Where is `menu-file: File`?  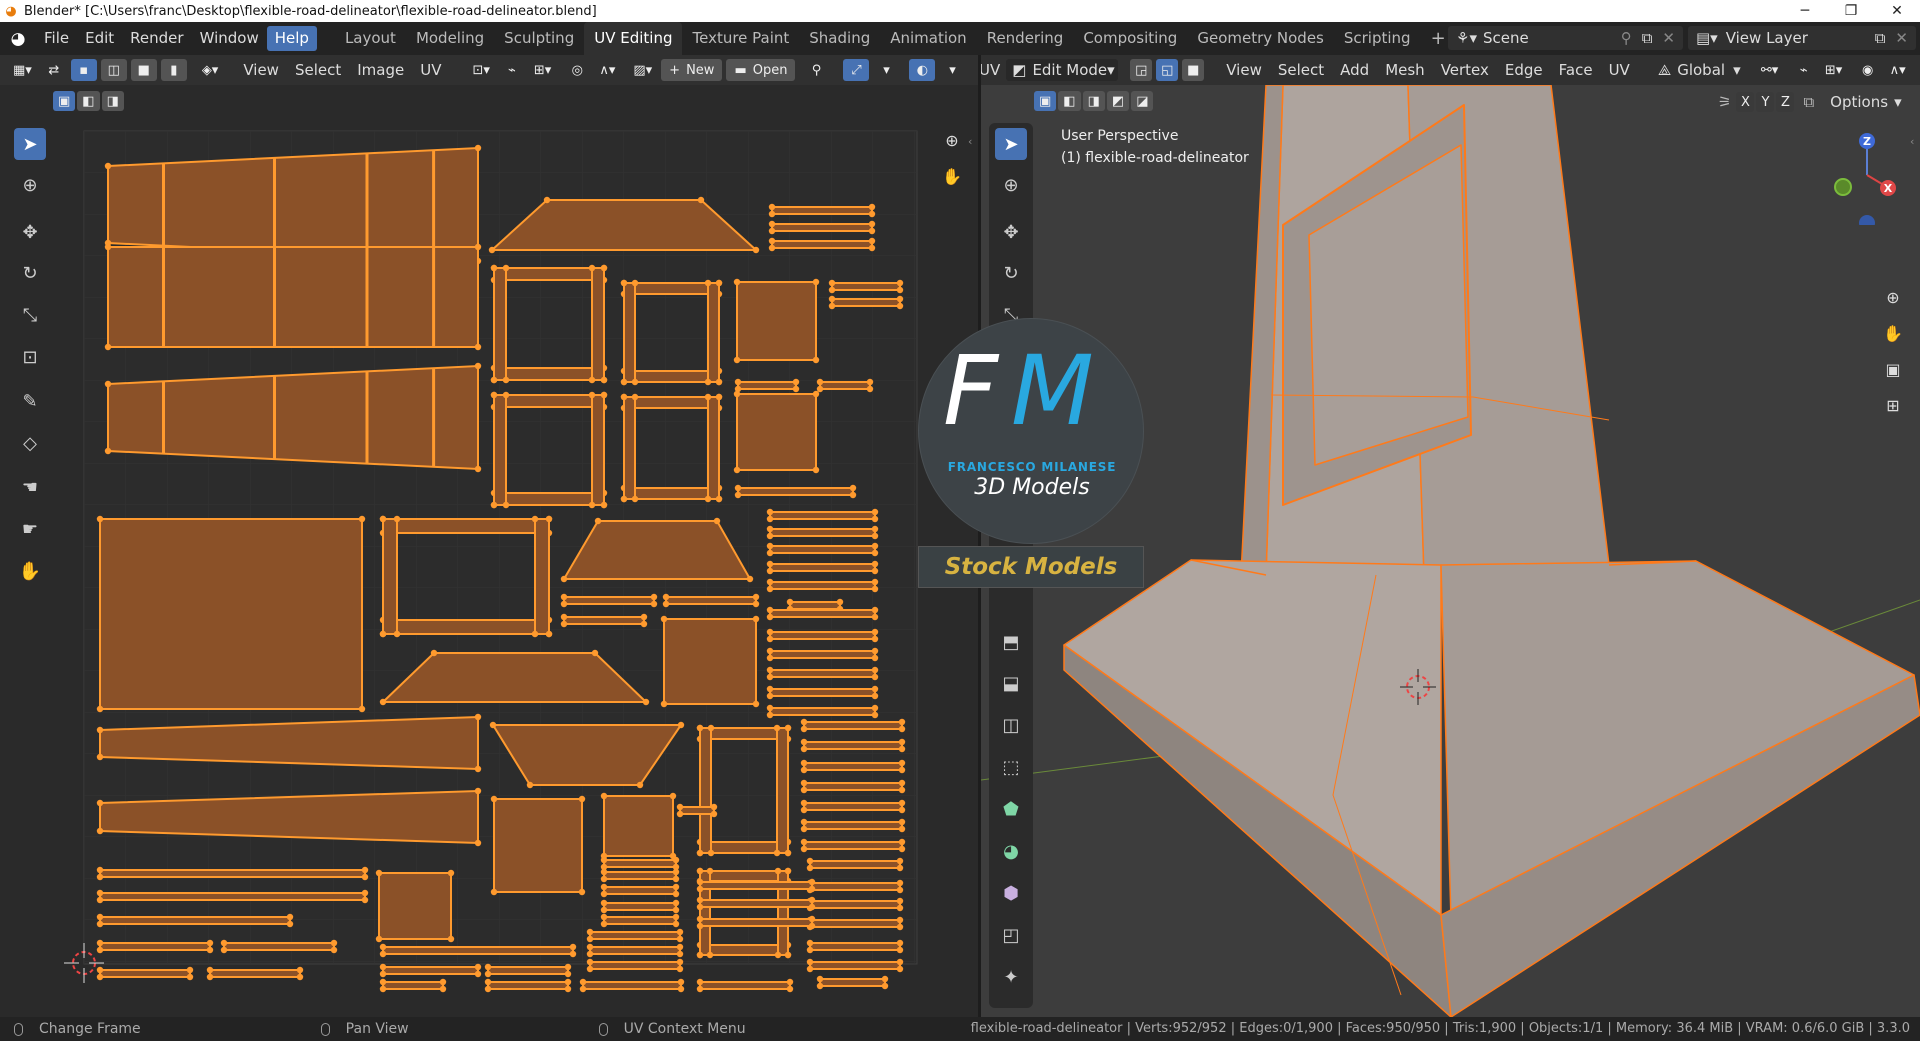 menu-file: File is located at coordinates (56, 38).